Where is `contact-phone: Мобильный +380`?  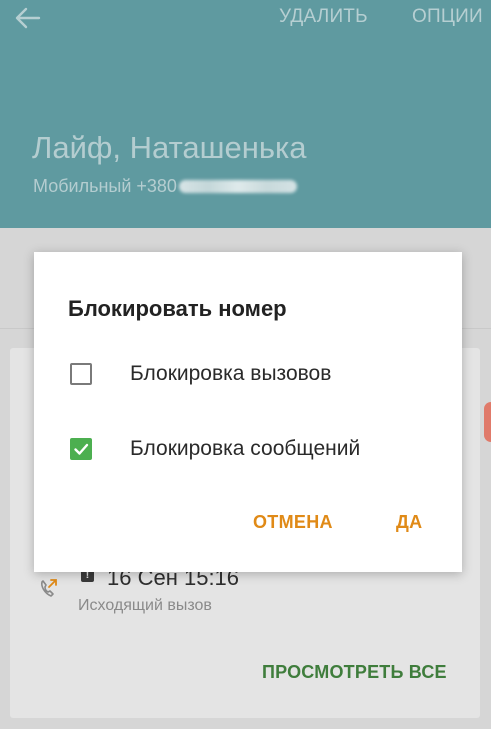 contact-phone: Мобильный +380 is located at coordinates (165, 186).